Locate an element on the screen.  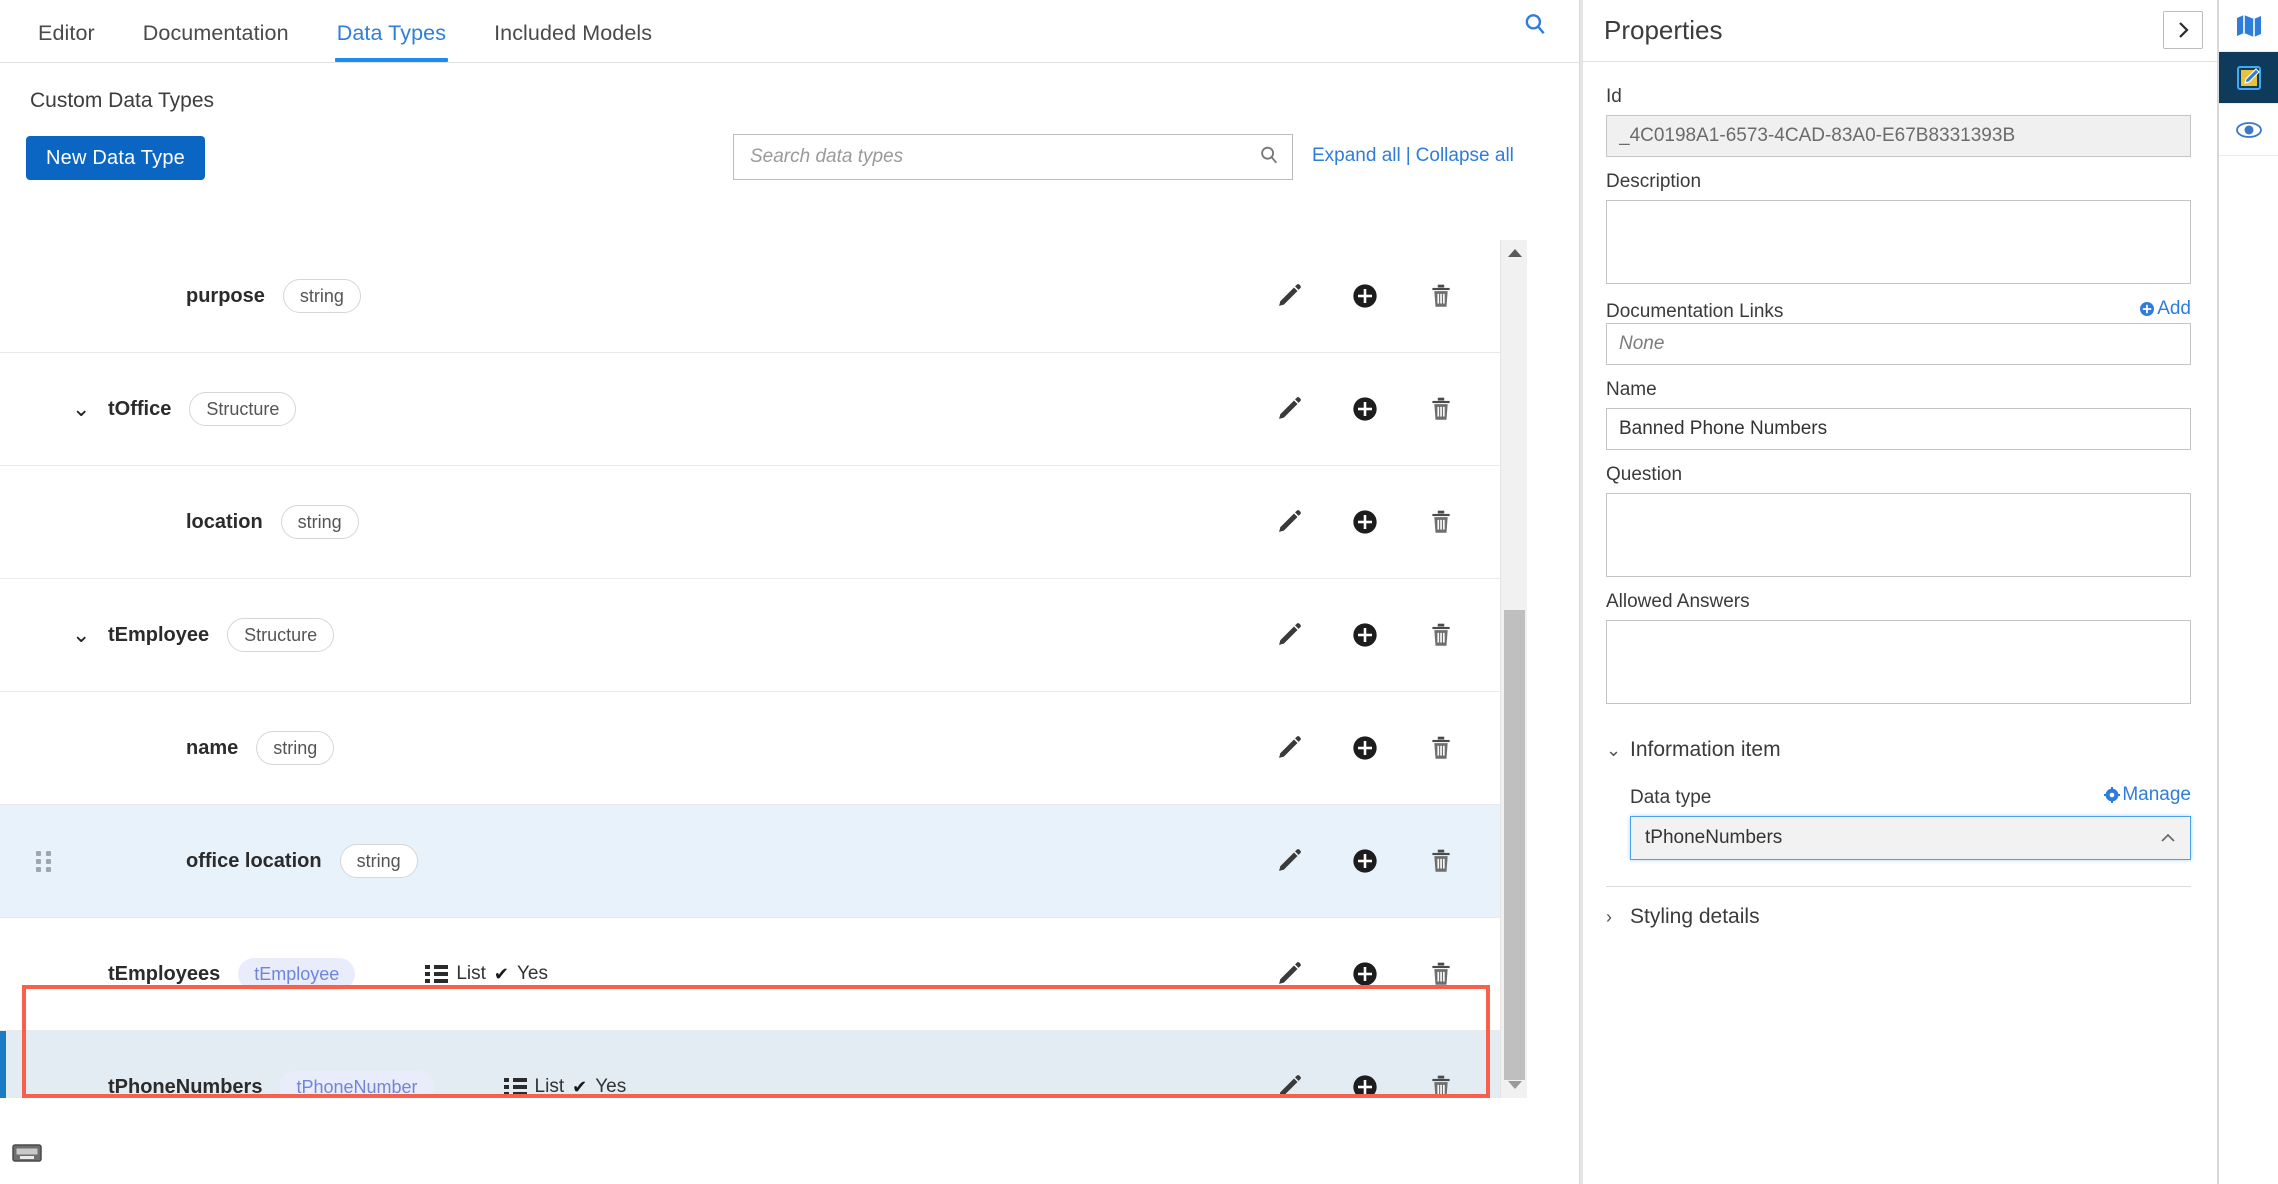
row-name: purpose is located at coordinates (225, 295).